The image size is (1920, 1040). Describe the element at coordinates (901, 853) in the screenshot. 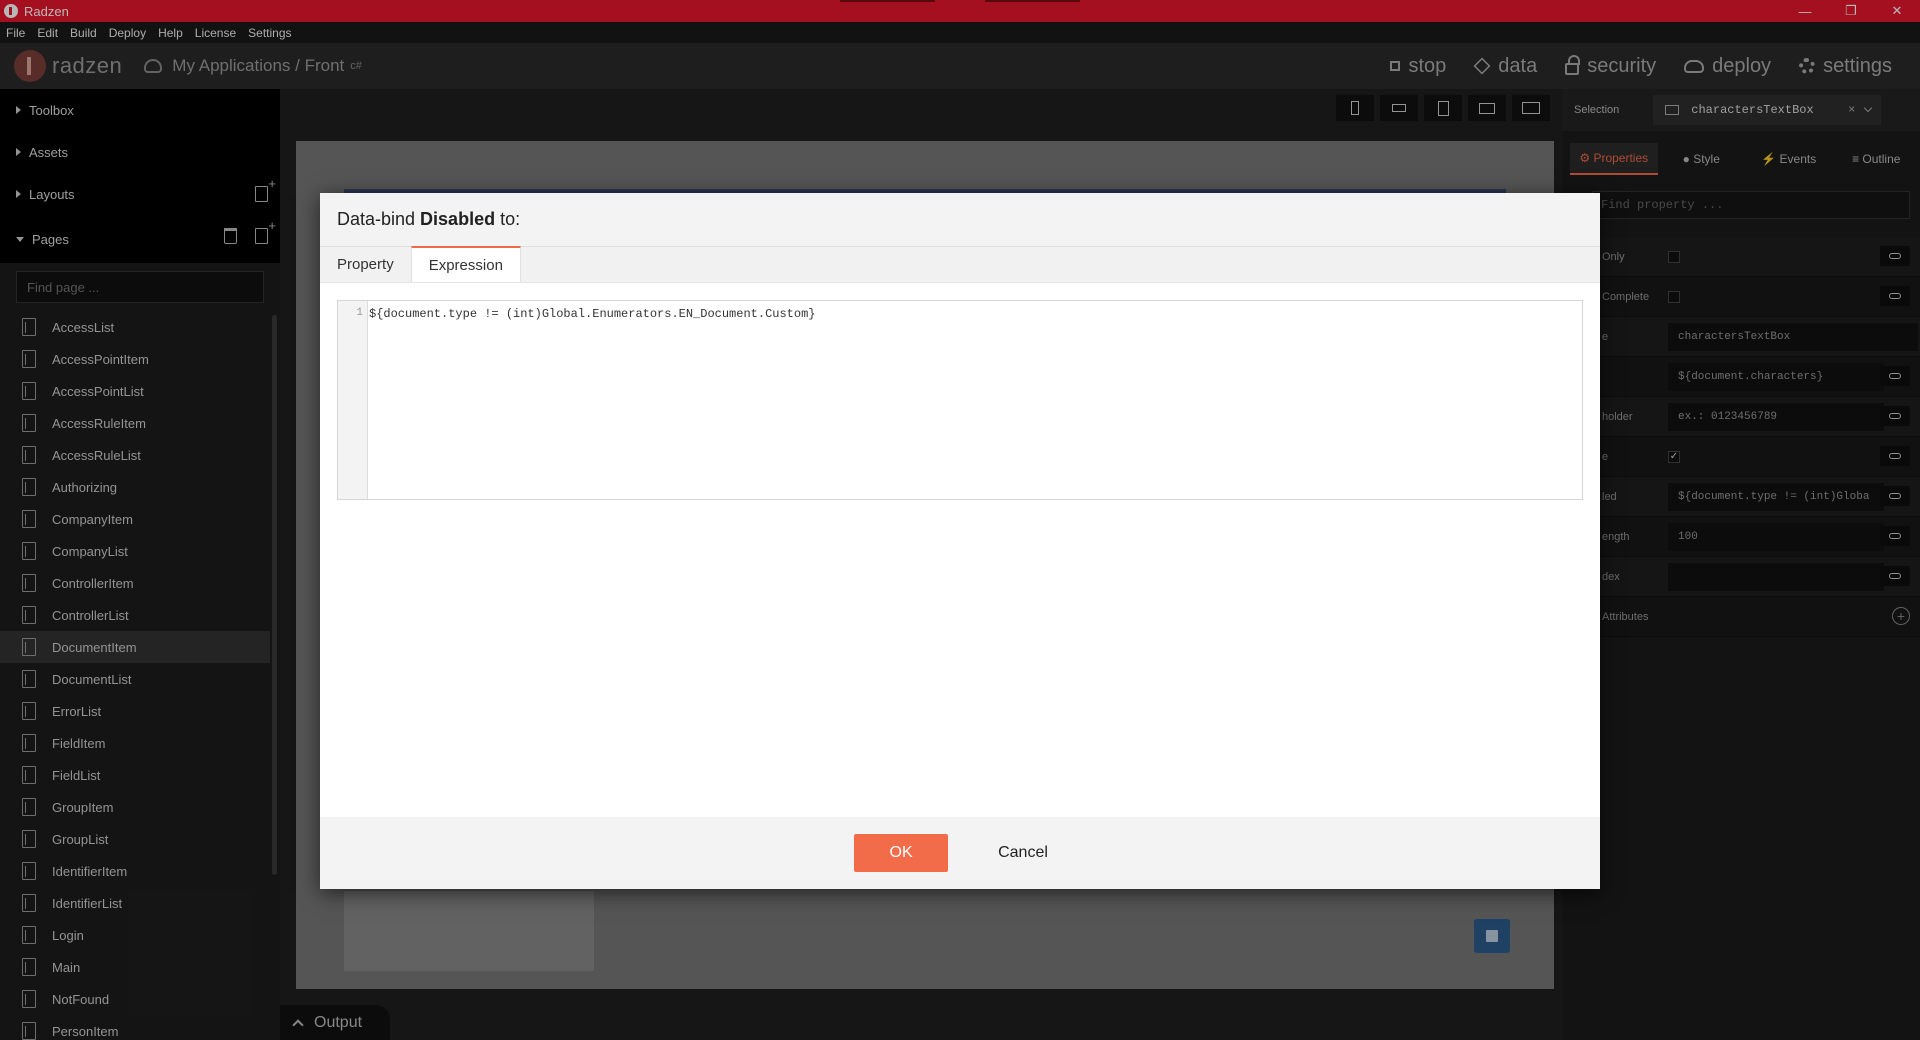

I see `ok-button: OK` at that location.